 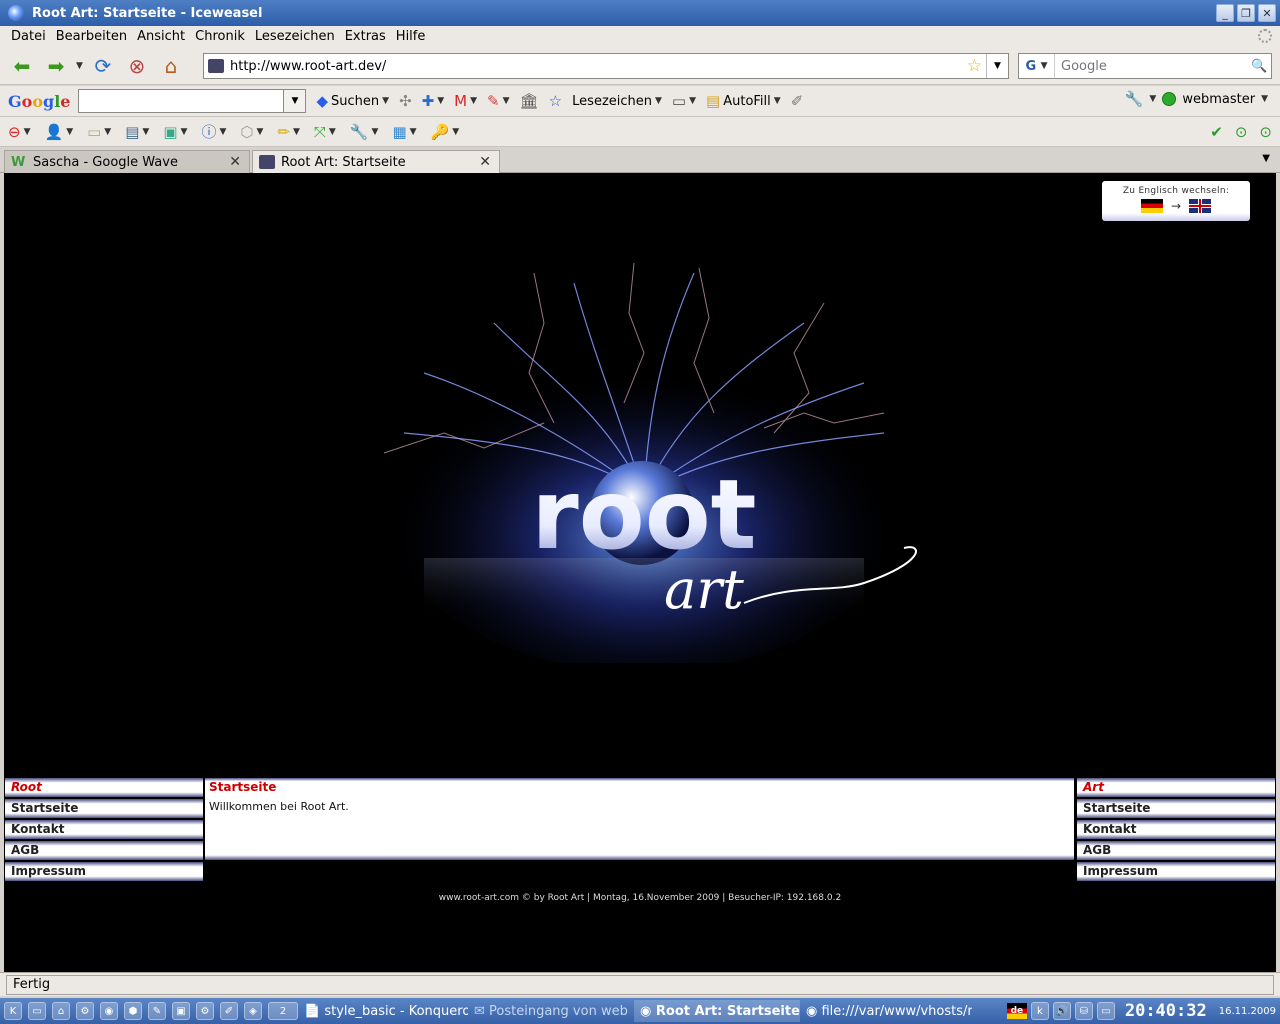 What do you see at coordinates (91, 36) in the screenshot?
I see `menu-bearbeiten: Bearbeiten` at bounding box center [91, 36].